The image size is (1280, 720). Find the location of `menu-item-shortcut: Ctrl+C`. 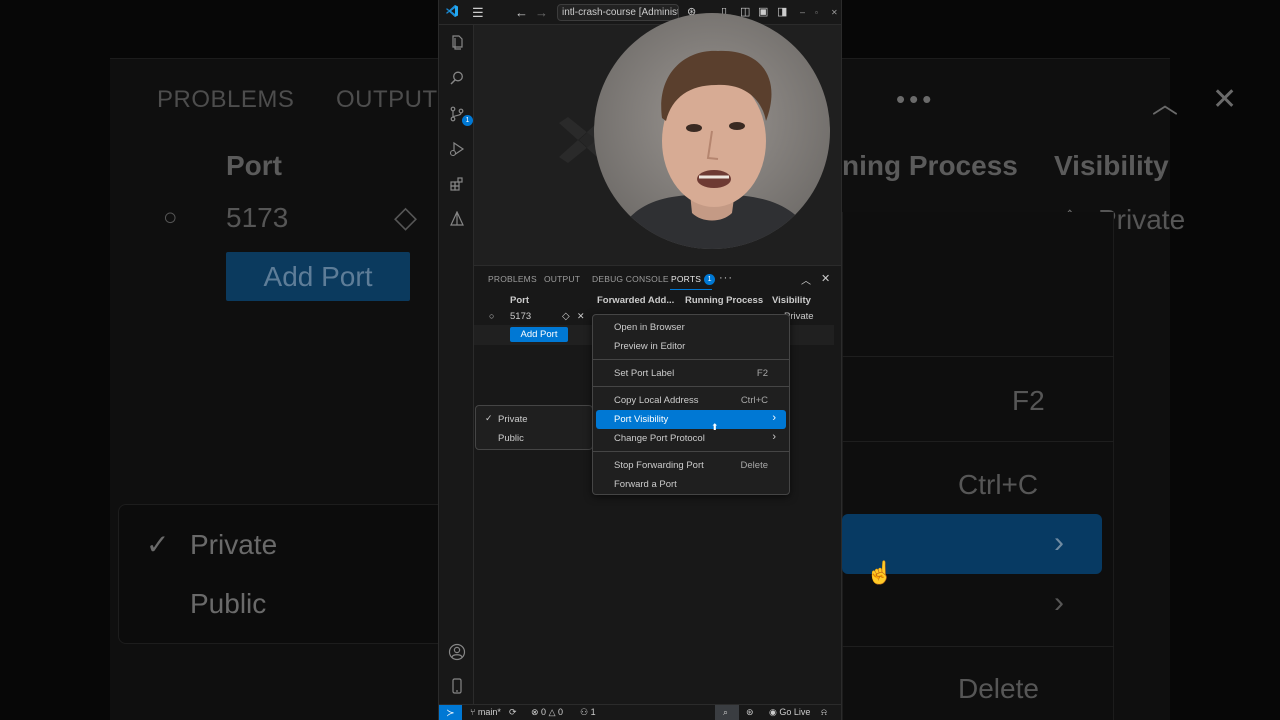

menu-item-shortcut: Ctrl+C is located at coordinates (754, 400).